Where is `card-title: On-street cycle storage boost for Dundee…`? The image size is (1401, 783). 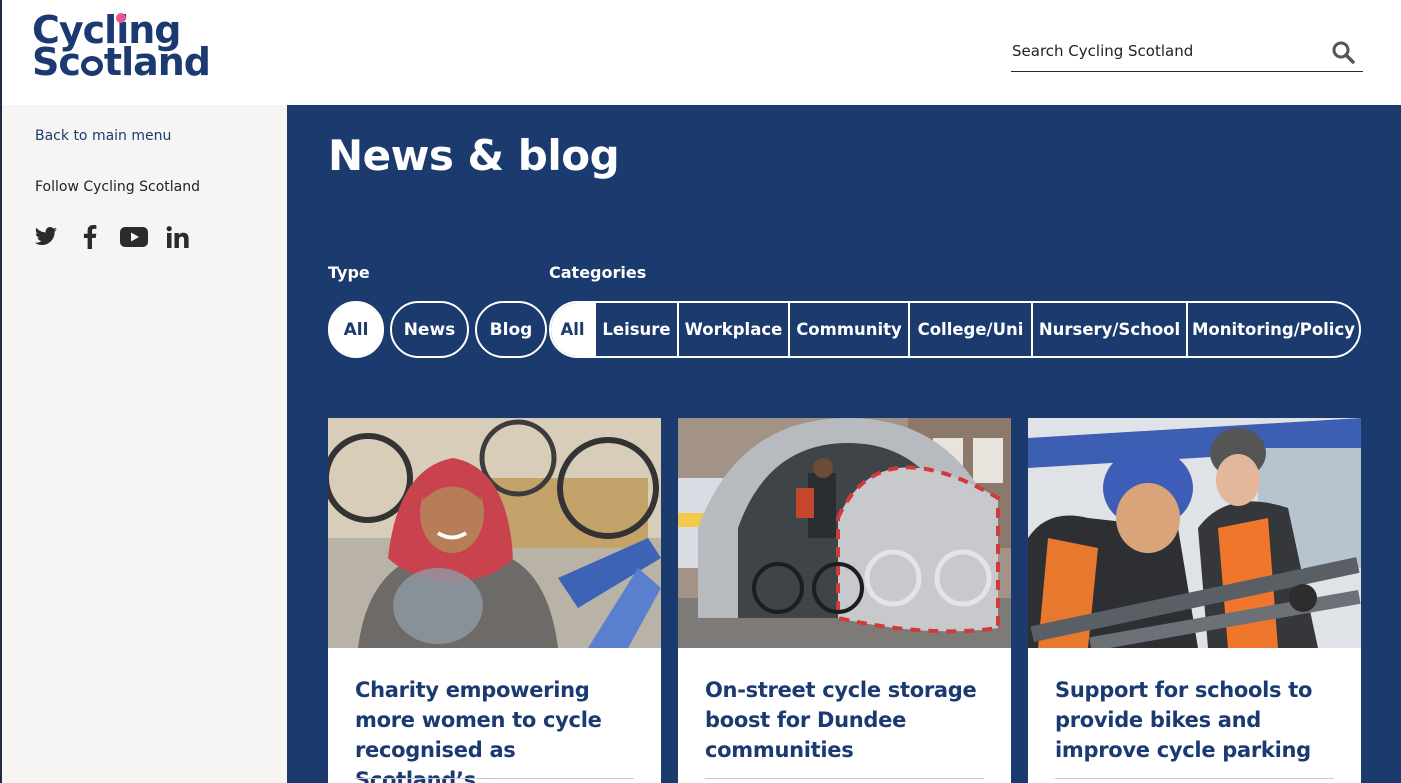 card-title: On-street cycle storage boost for Dundee… is located at coordinates (847, 720).